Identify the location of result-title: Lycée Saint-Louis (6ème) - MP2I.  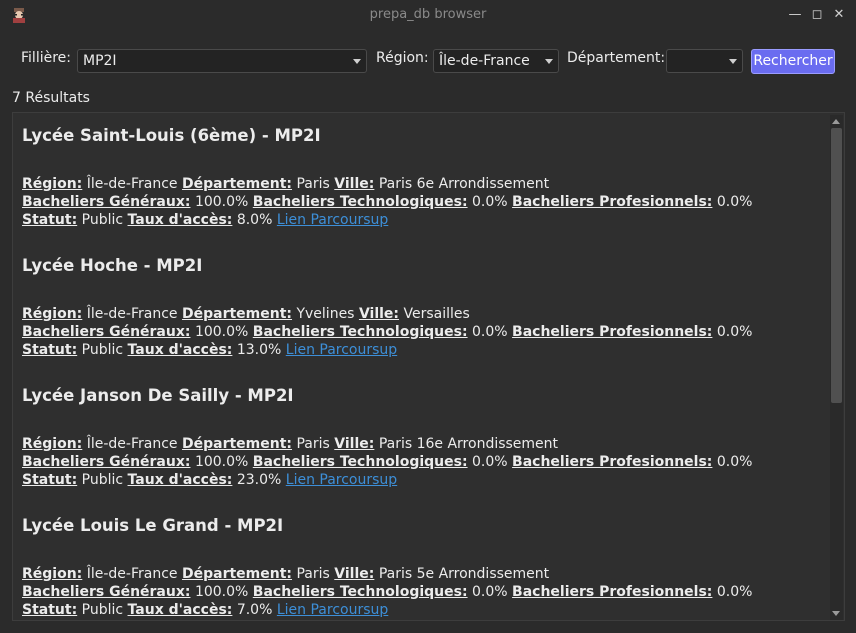
(171, 135).